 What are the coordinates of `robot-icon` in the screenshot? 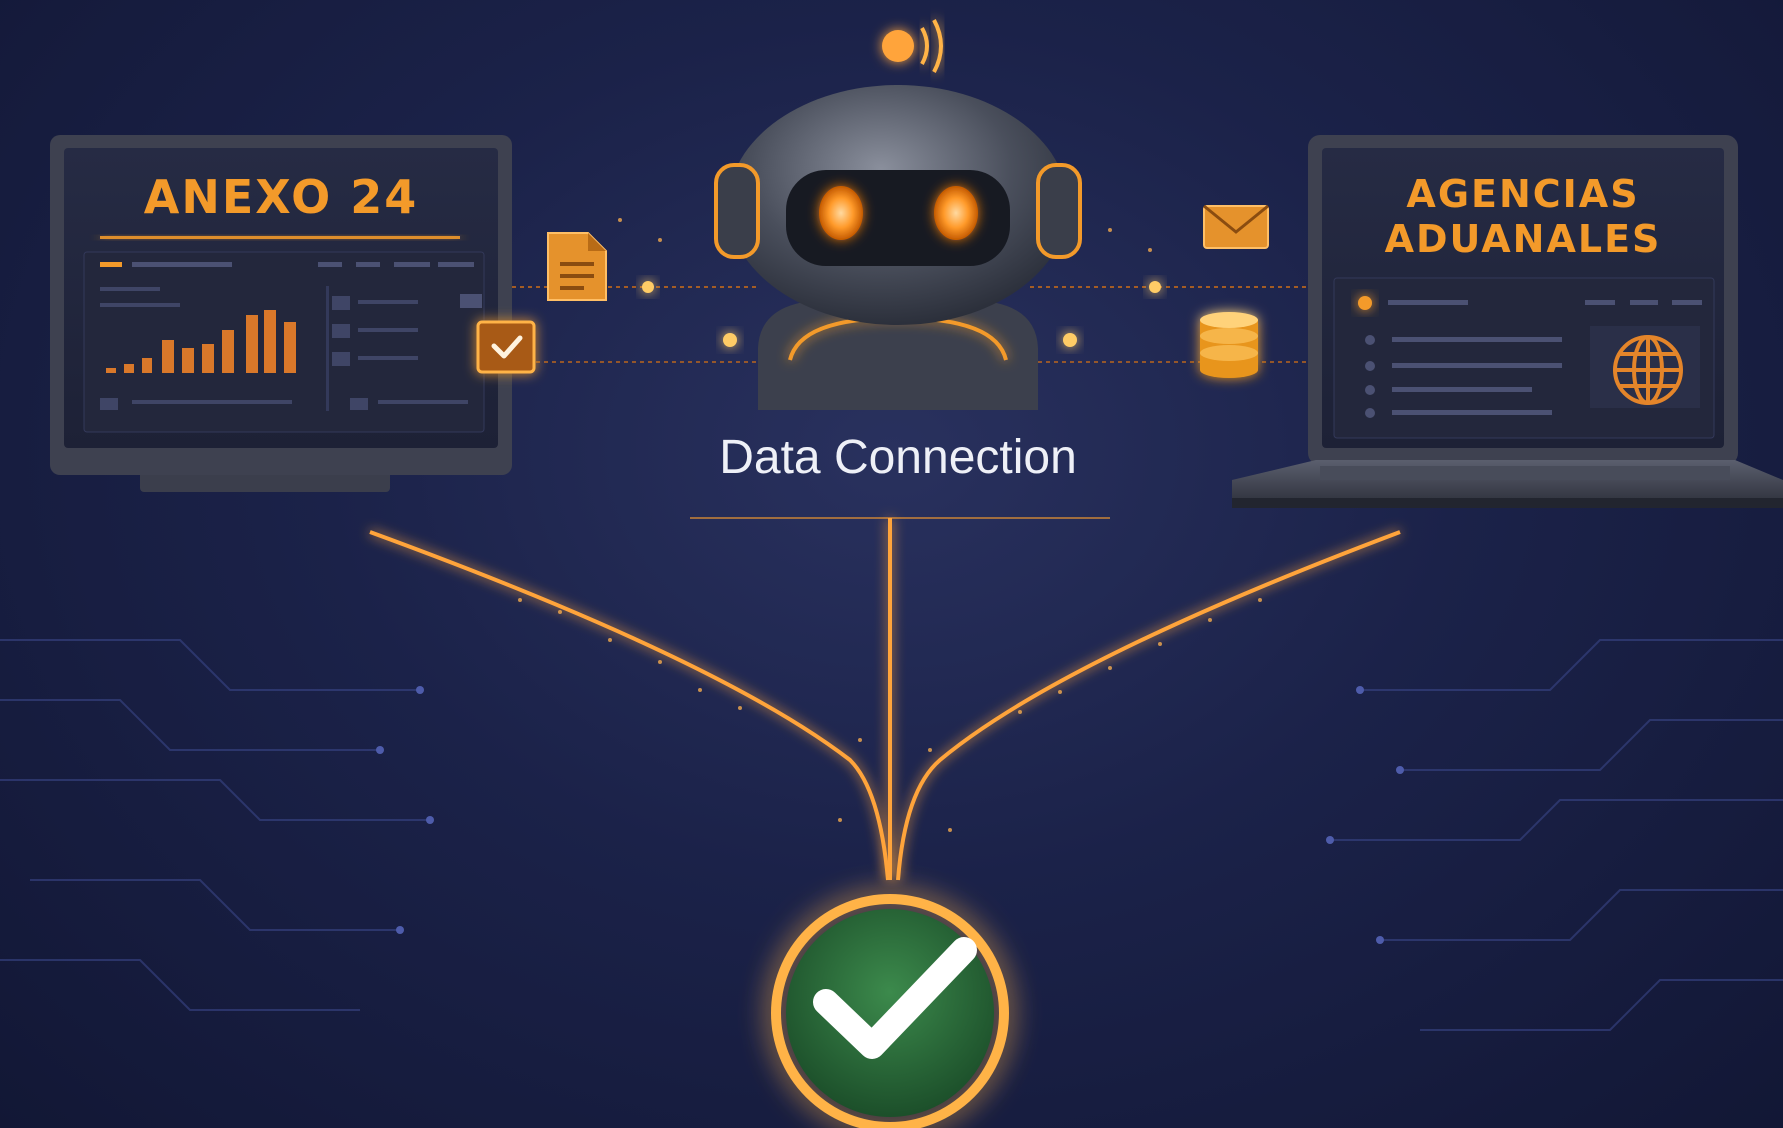 It's located at (898, 214).